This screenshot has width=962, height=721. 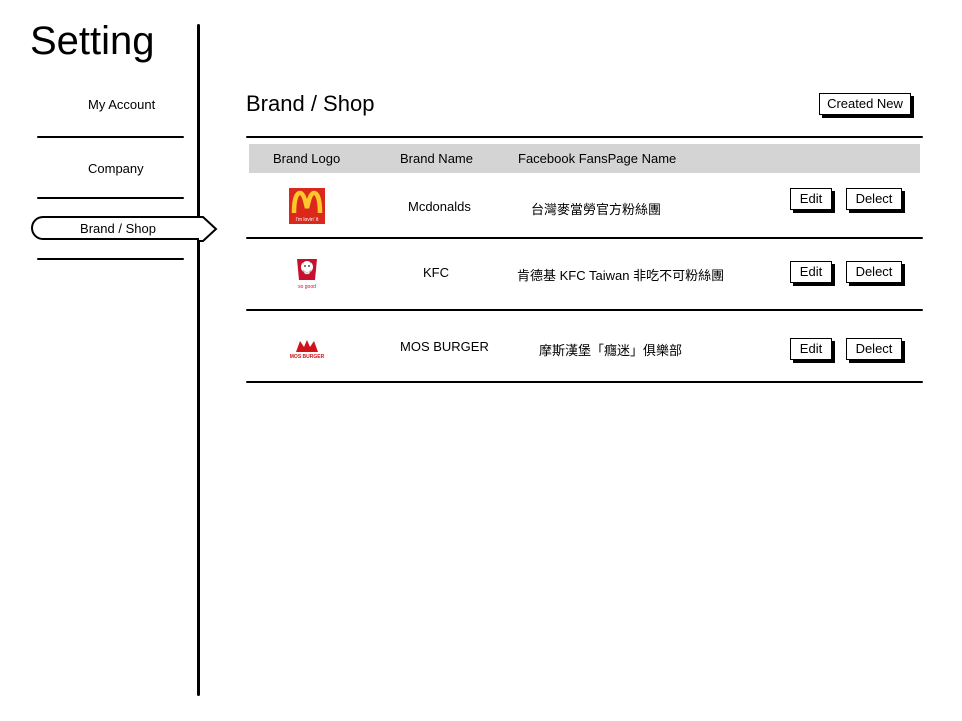 What do you see at coordinates (307, 206) in the screenshot?
I see `mcdonalds-logo: I'm lovin' it` at bounding box center [307, 206].